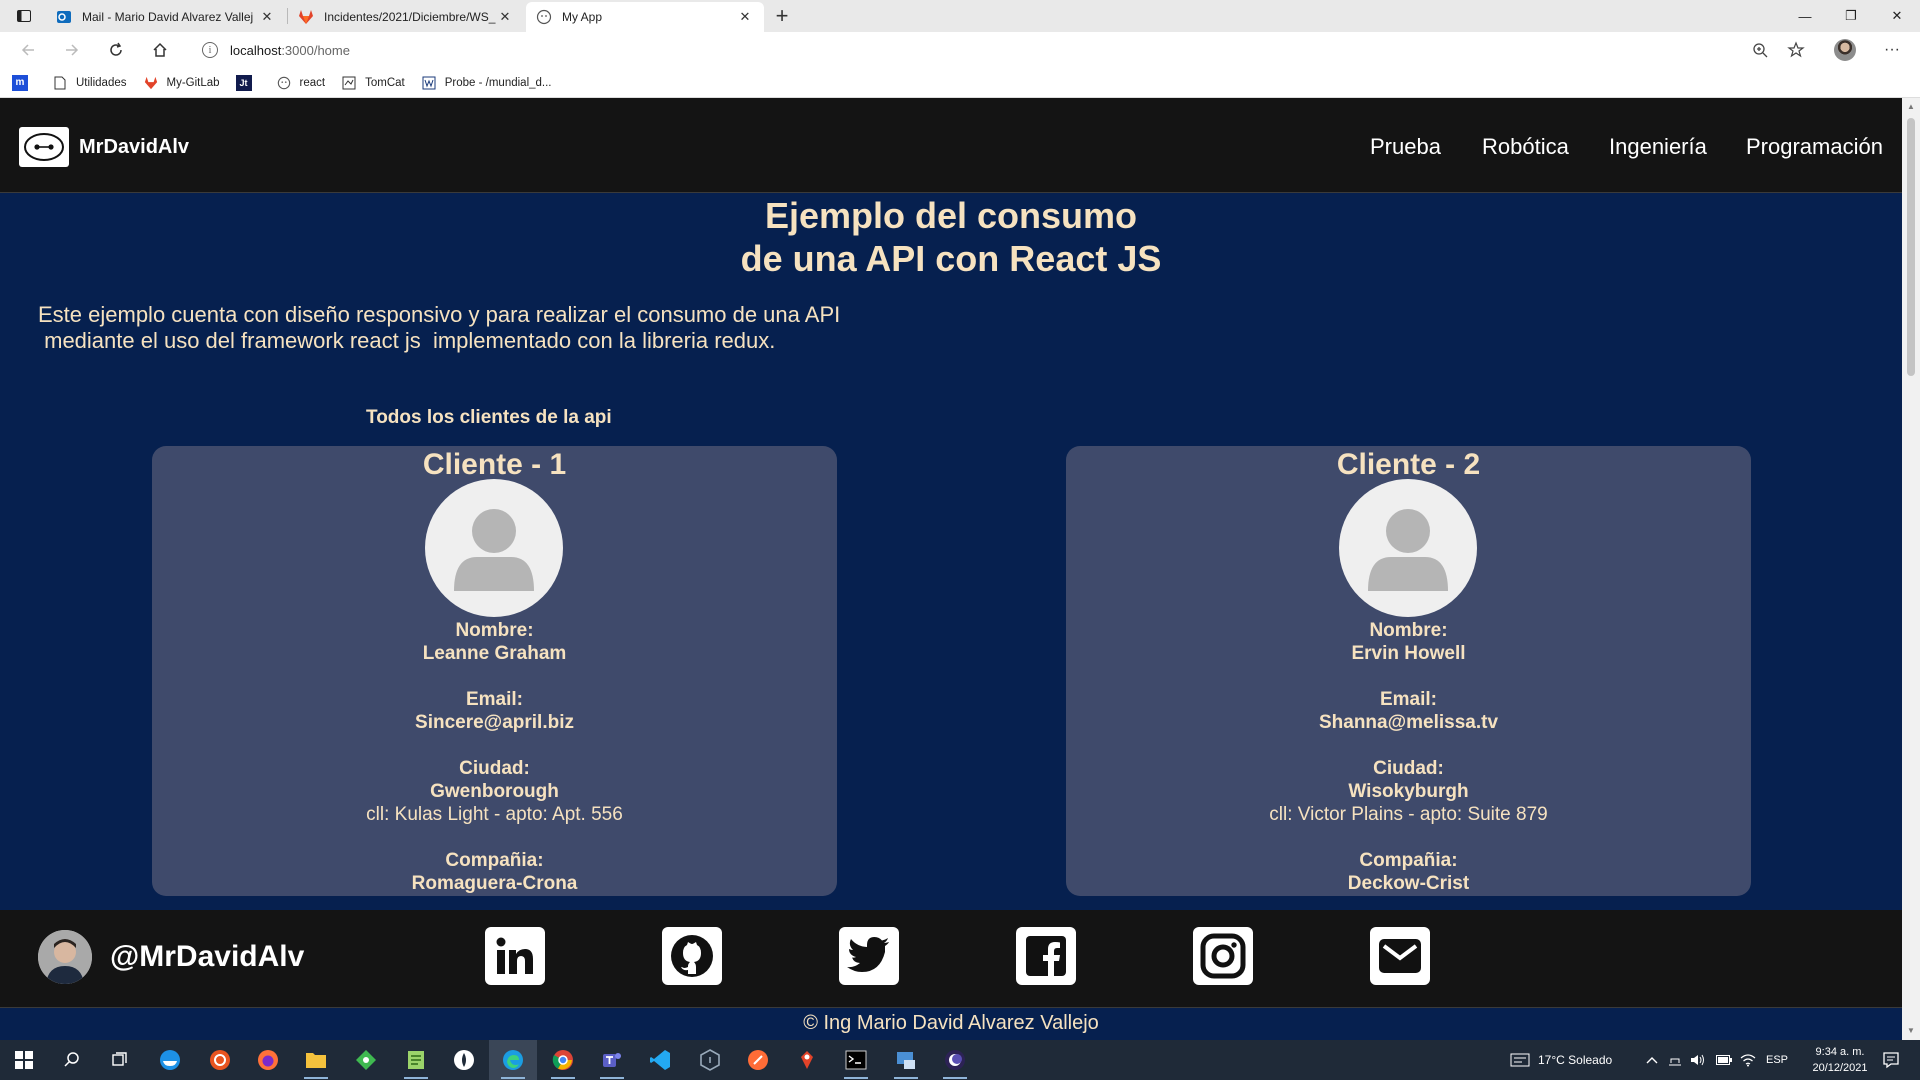 The image size is (1920, 1080). I want to click on client-city: Gwenborough, so click(494, 791).